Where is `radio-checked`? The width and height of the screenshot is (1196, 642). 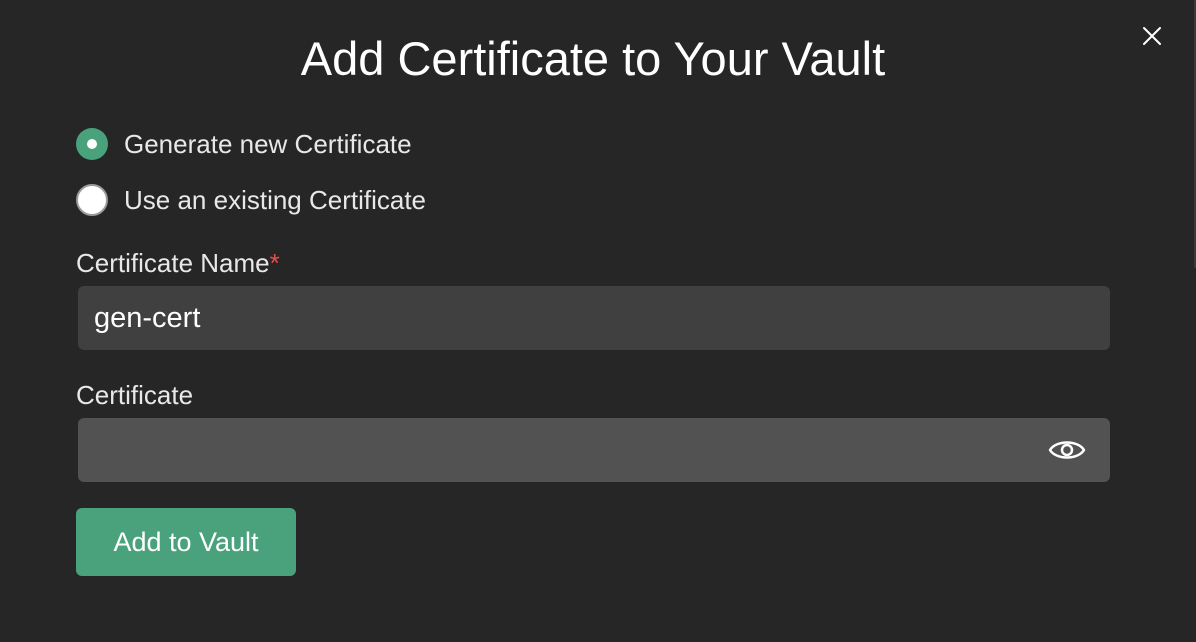 radio-checked is located at coordinates (92, 144).